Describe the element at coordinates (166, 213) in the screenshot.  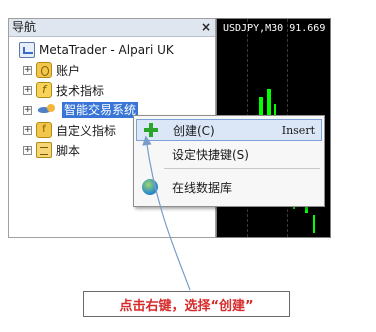
I see `annotation-arrow` at that location.